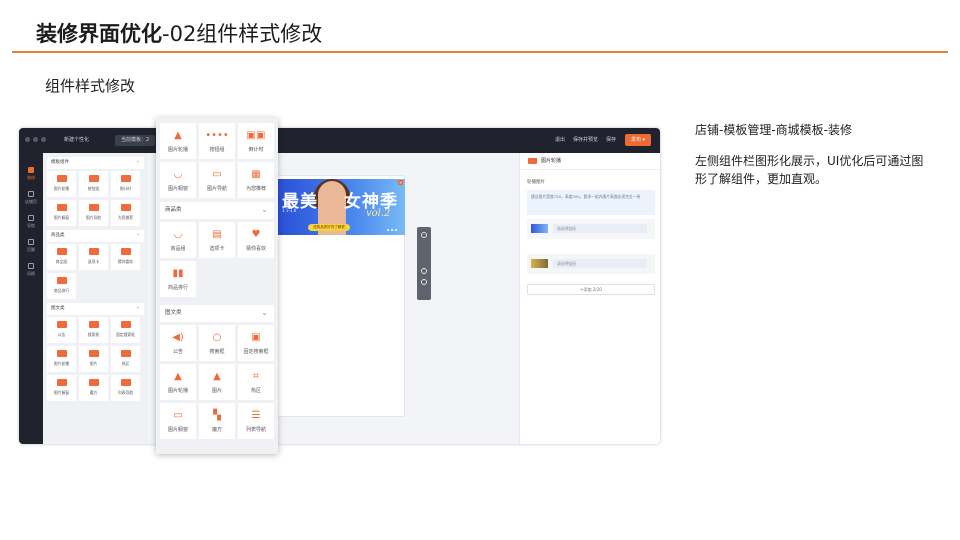 The height and width of the screenshot is (540, 960). I want to click on component-item: 倒计时, so click(125, 184).